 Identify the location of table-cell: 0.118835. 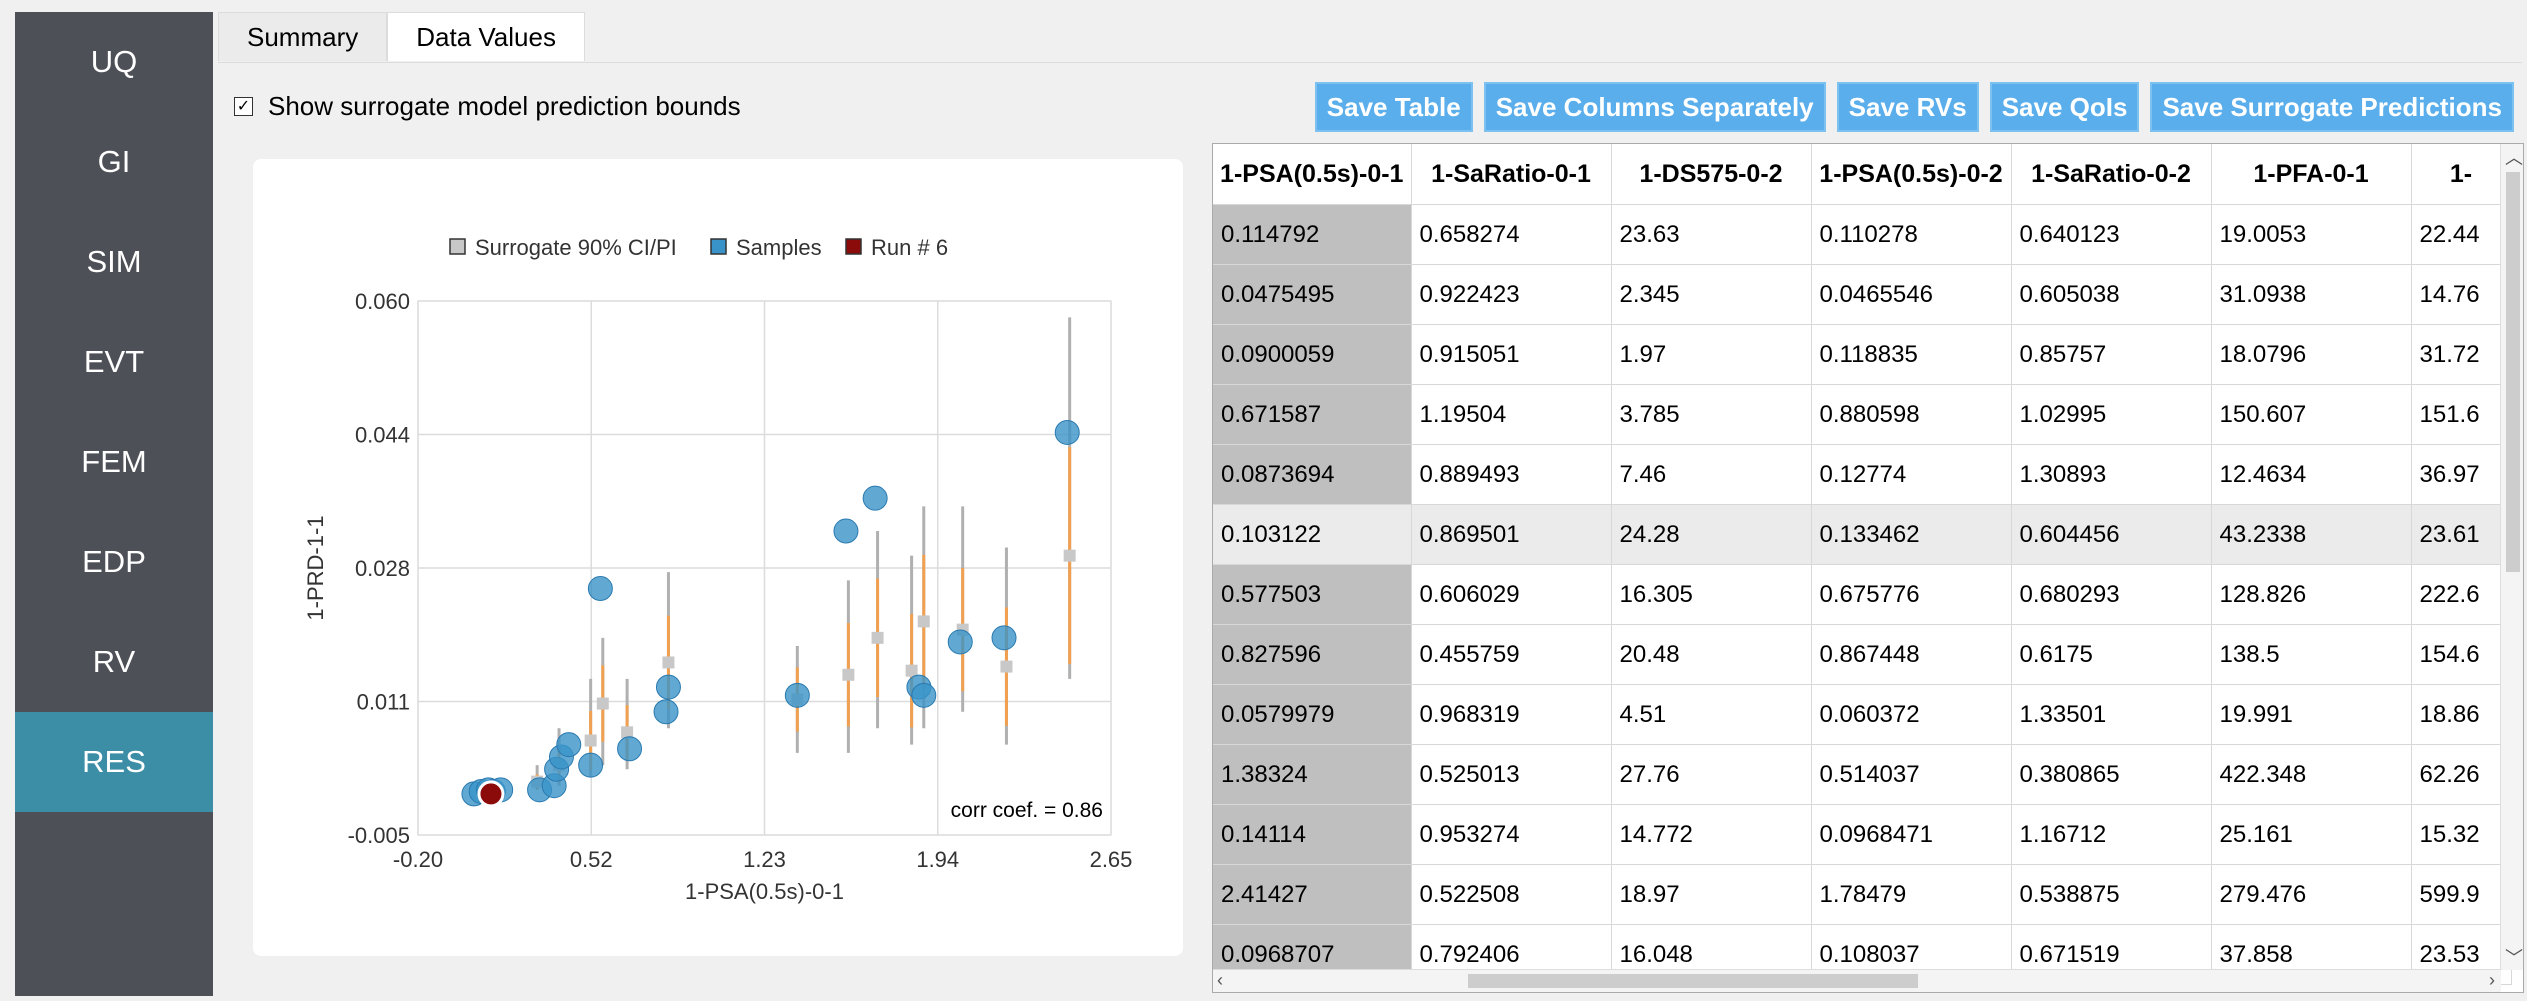
(1911, 354).